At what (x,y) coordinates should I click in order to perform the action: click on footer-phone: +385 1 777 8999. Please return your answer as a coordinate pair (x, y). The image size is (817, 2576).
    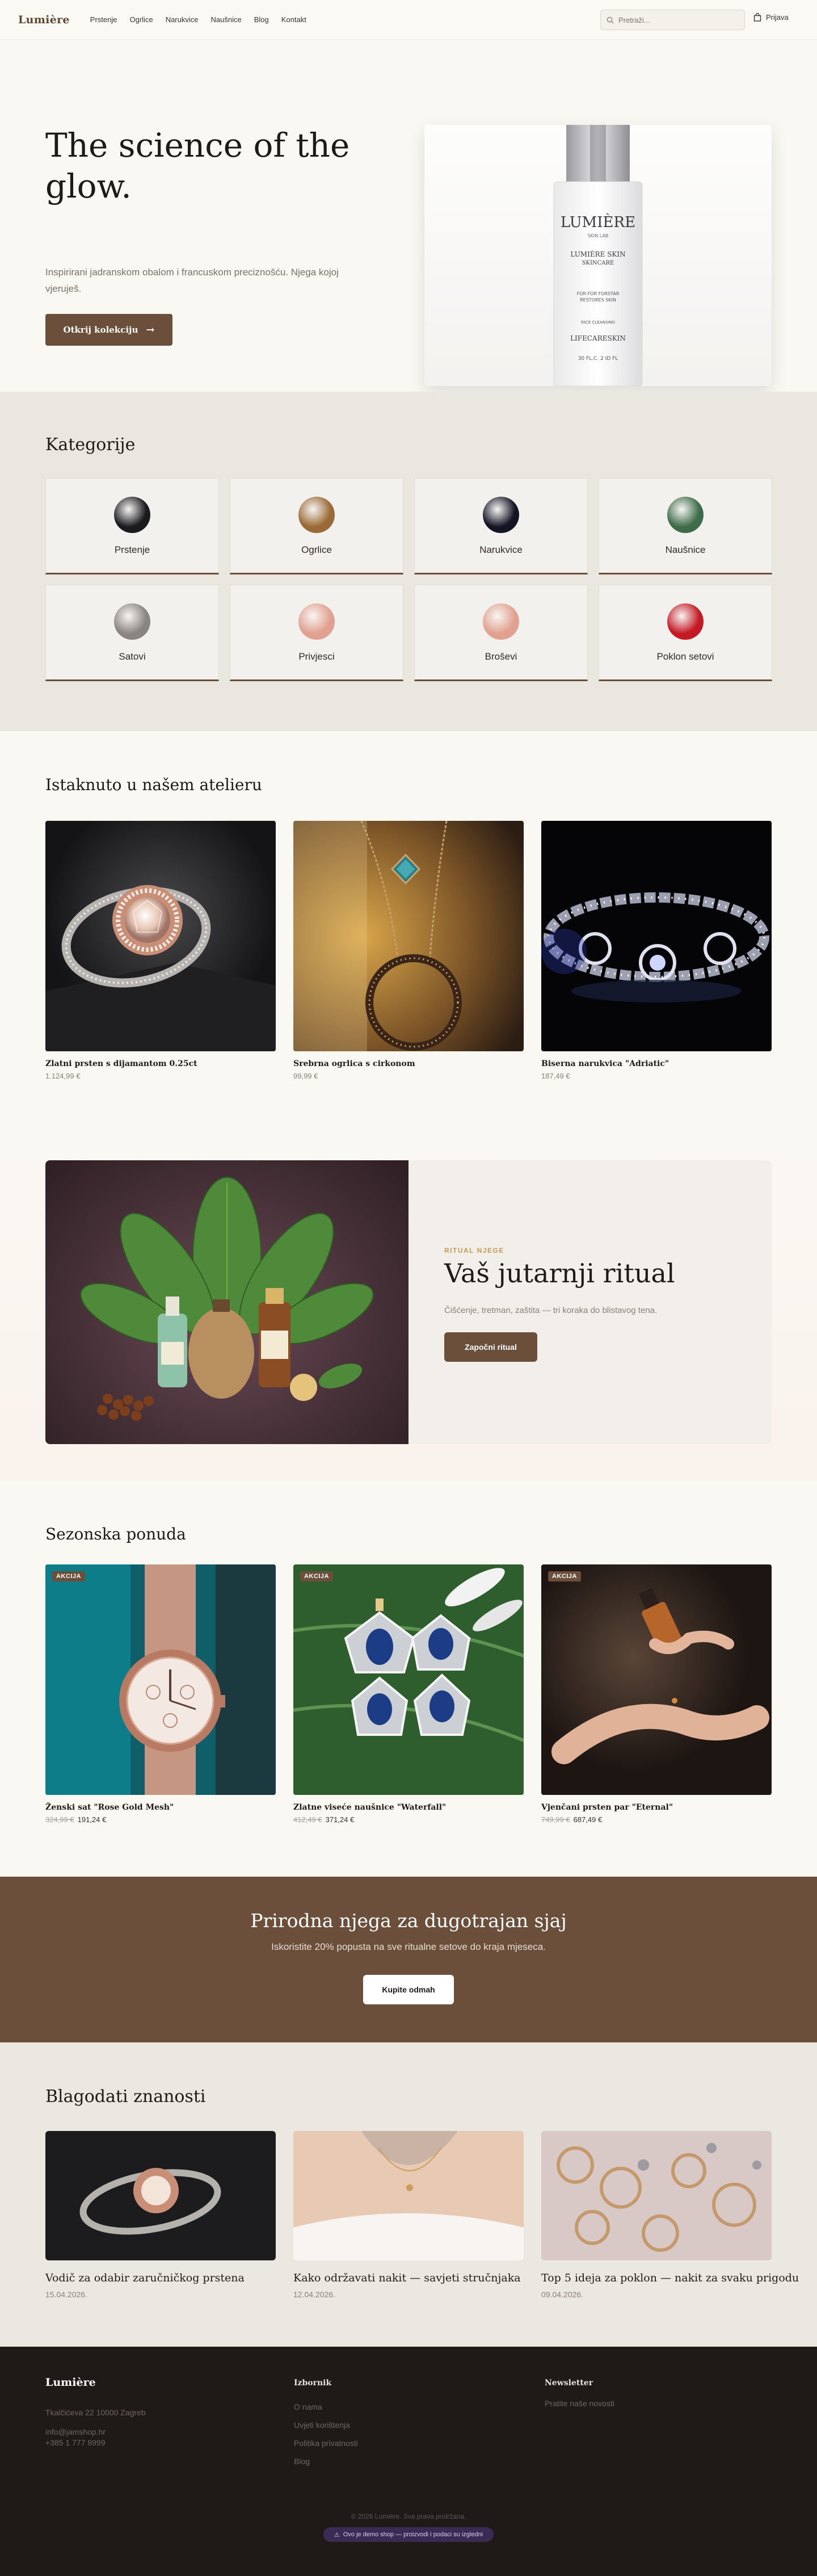
    Looking at the image, I should click on (75, 2443).